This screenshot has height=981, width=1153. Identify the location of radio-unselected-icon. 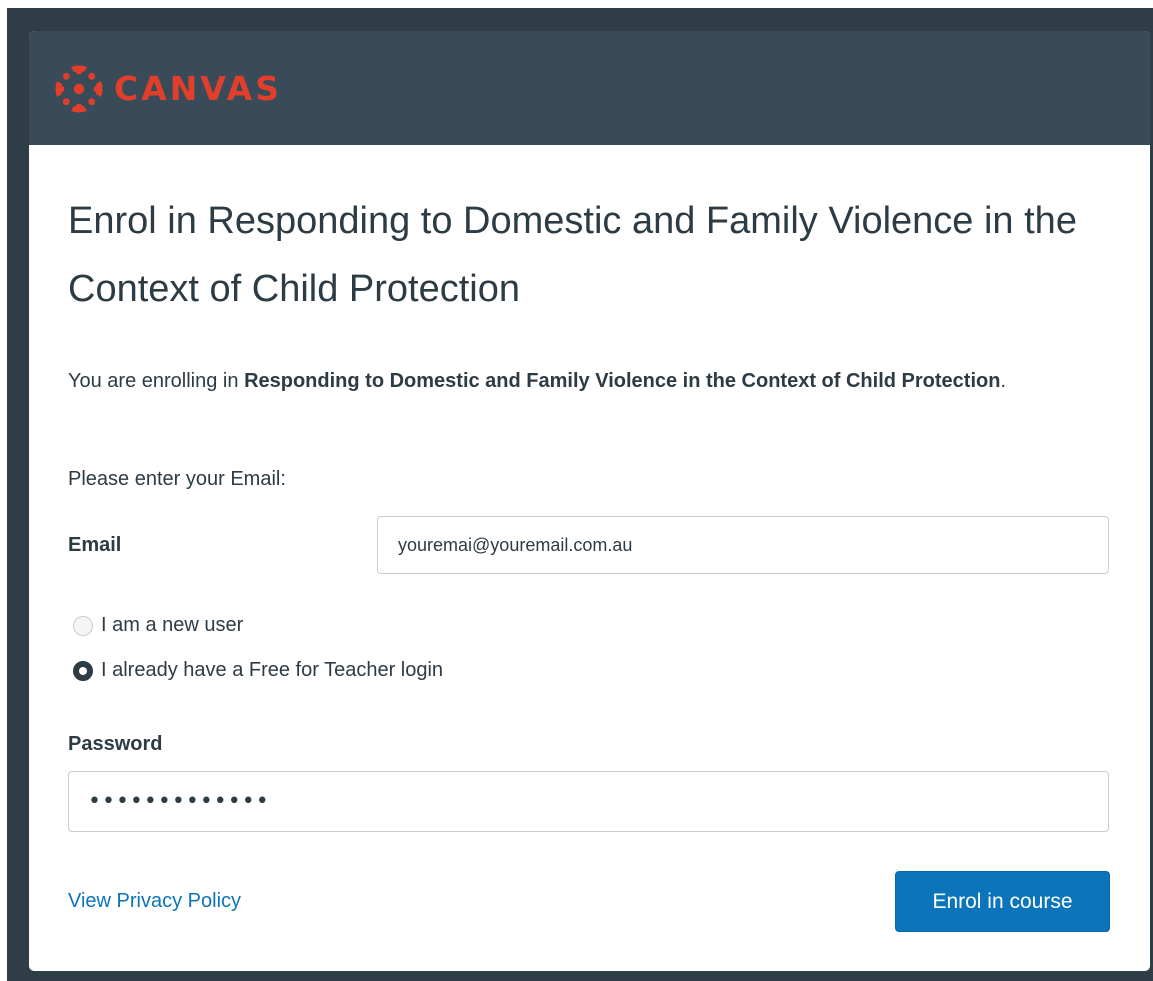
(83, 625).